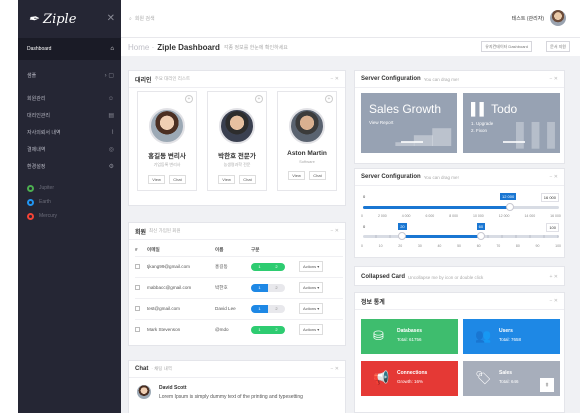  I want to click on sales-stat: 🏷 Sales Total: 646 ⇞, so click(511, 378).